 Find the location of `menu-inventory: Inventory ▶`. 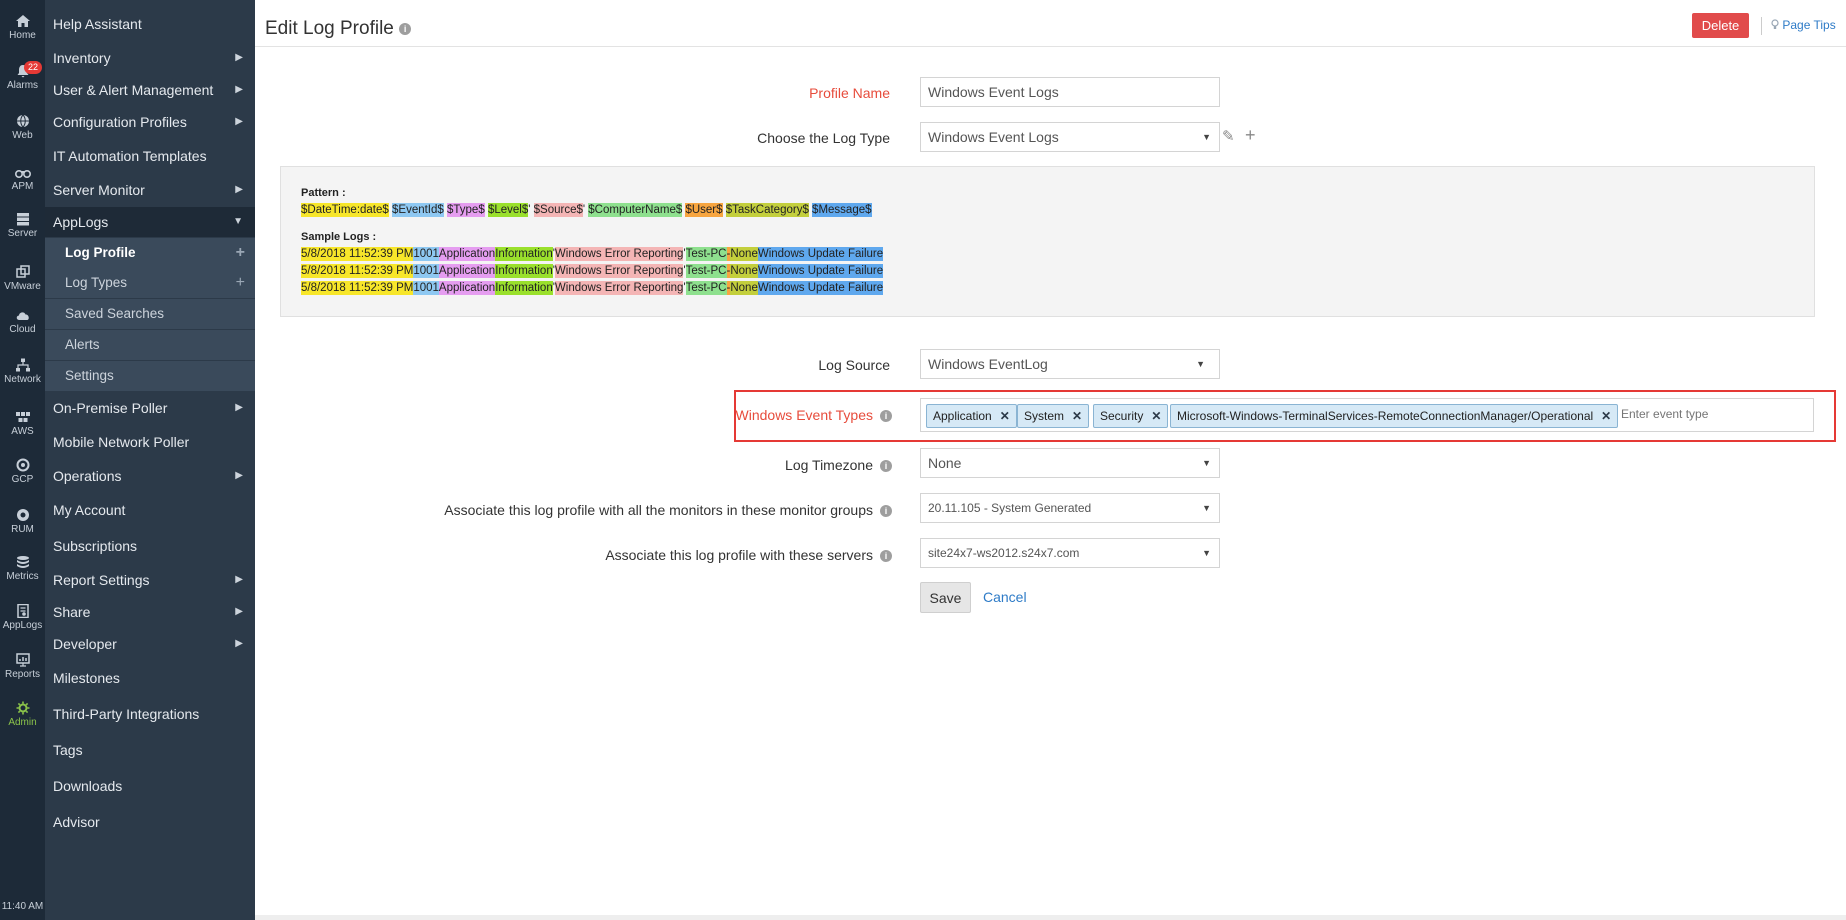

menu-inventory: Inventory ▶ is located at coordinates (150, 58).